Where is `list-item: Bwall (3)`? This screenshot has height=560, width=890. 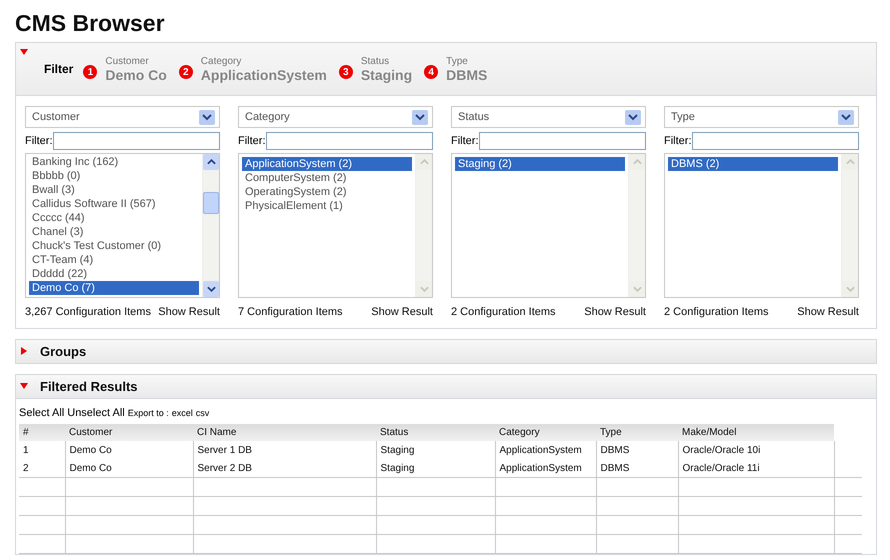
list-item: Bwall (3) is located at coordinates (114, 190).